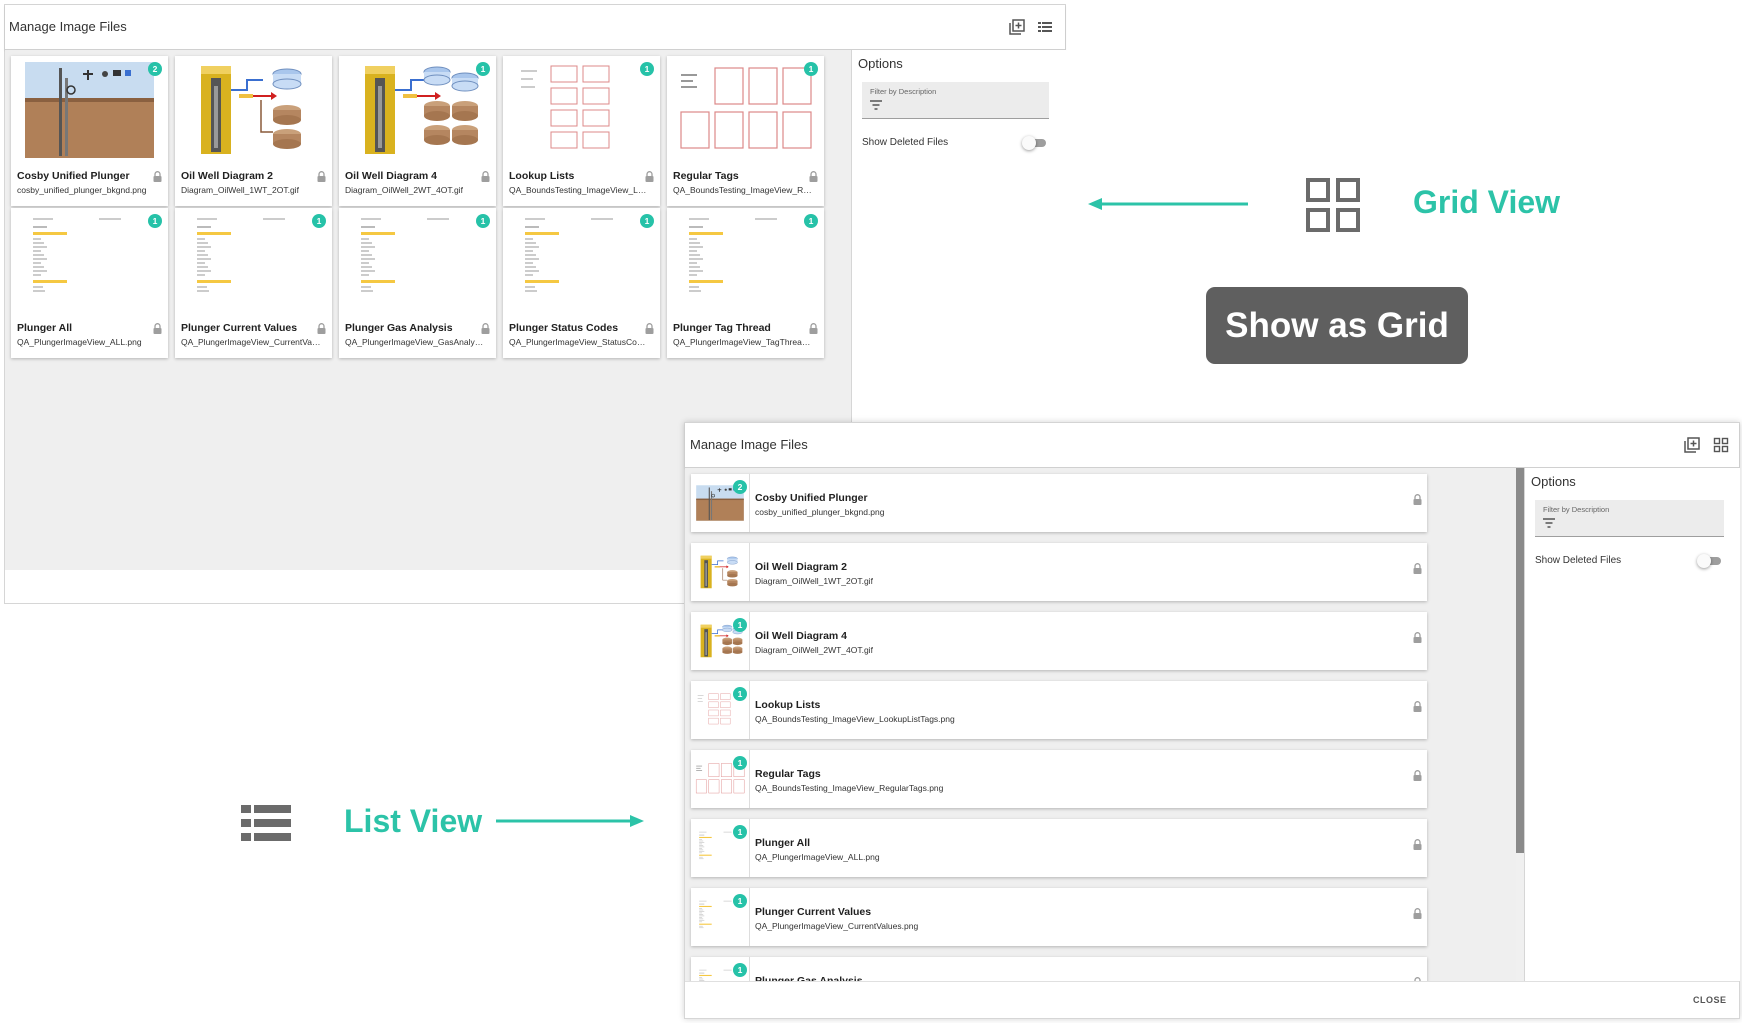  Describe the element at coordinates (722, 328) in the screenshot. I see `image-title: Plunger Tag Thread` at that location.